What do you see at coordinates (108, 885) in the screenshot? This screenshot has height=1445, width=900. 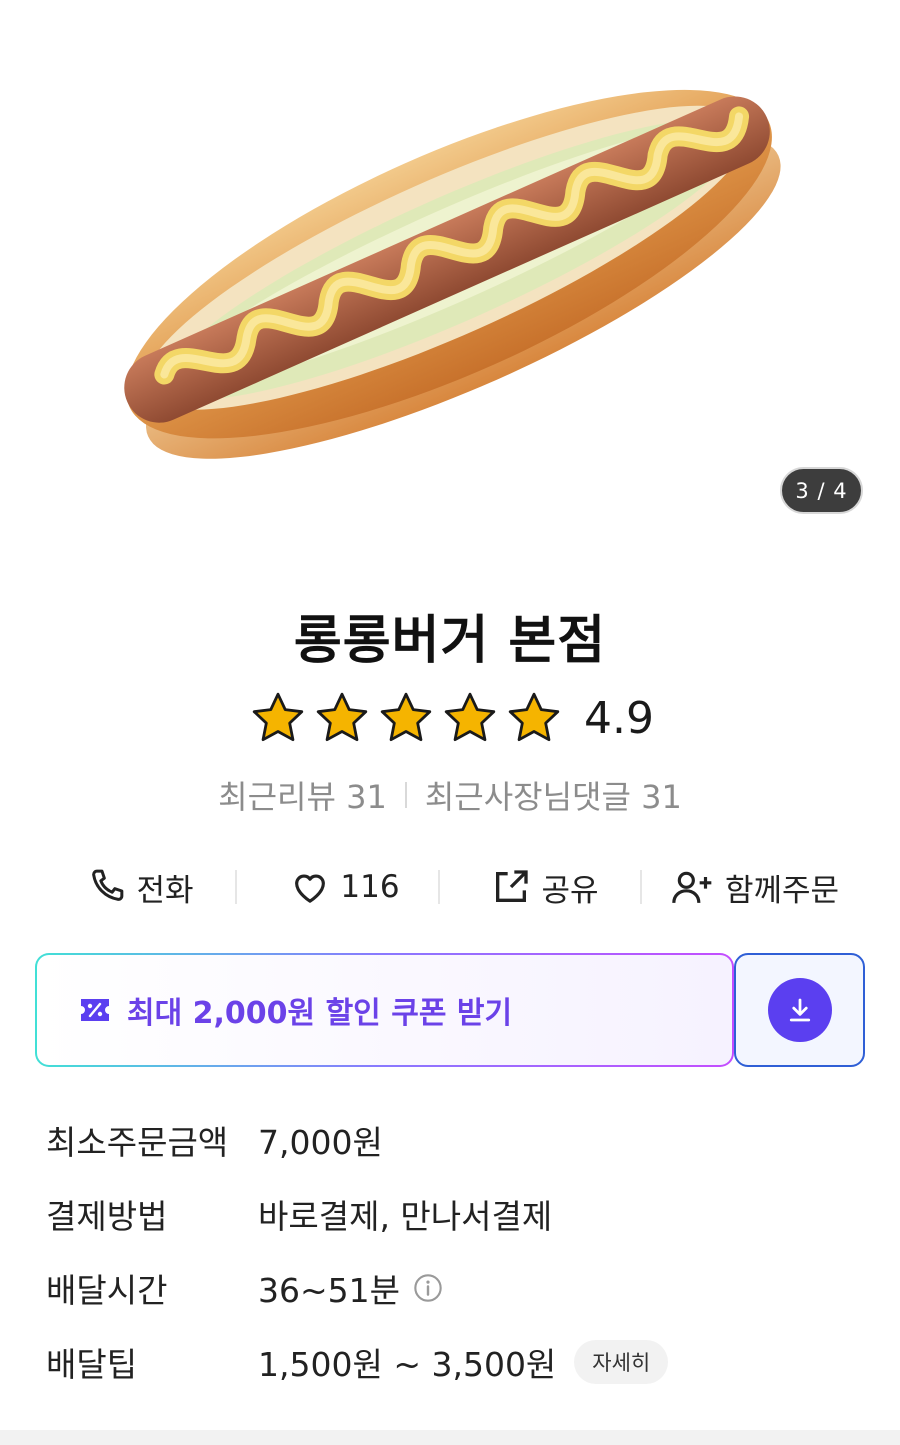 I see `phone-icon` at bounding box center [108, 885].